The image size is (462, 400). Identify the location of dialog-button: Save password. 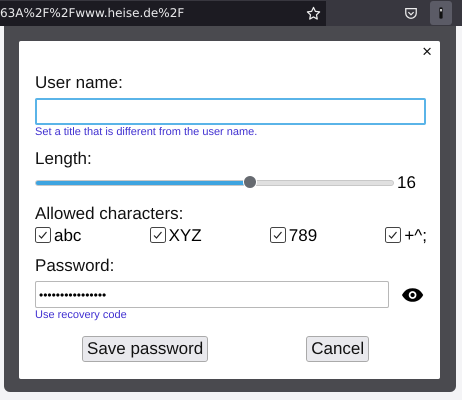
(145, 349).